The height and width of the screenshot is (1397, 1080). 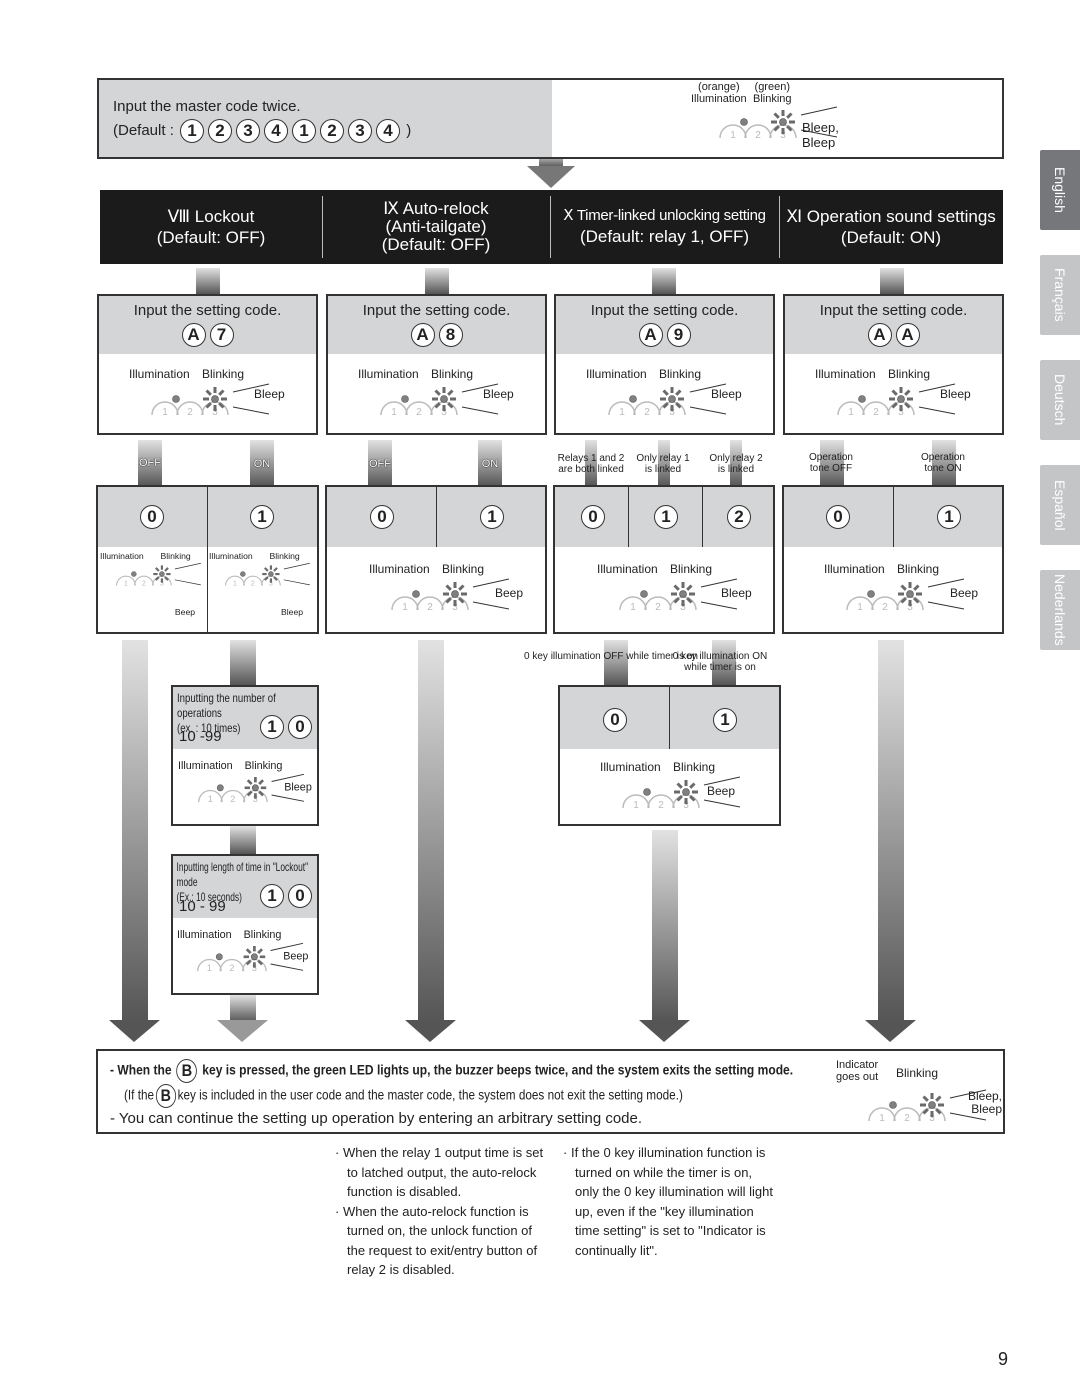 I want to click on page-number: 9, so click(x=1003, y=1359).